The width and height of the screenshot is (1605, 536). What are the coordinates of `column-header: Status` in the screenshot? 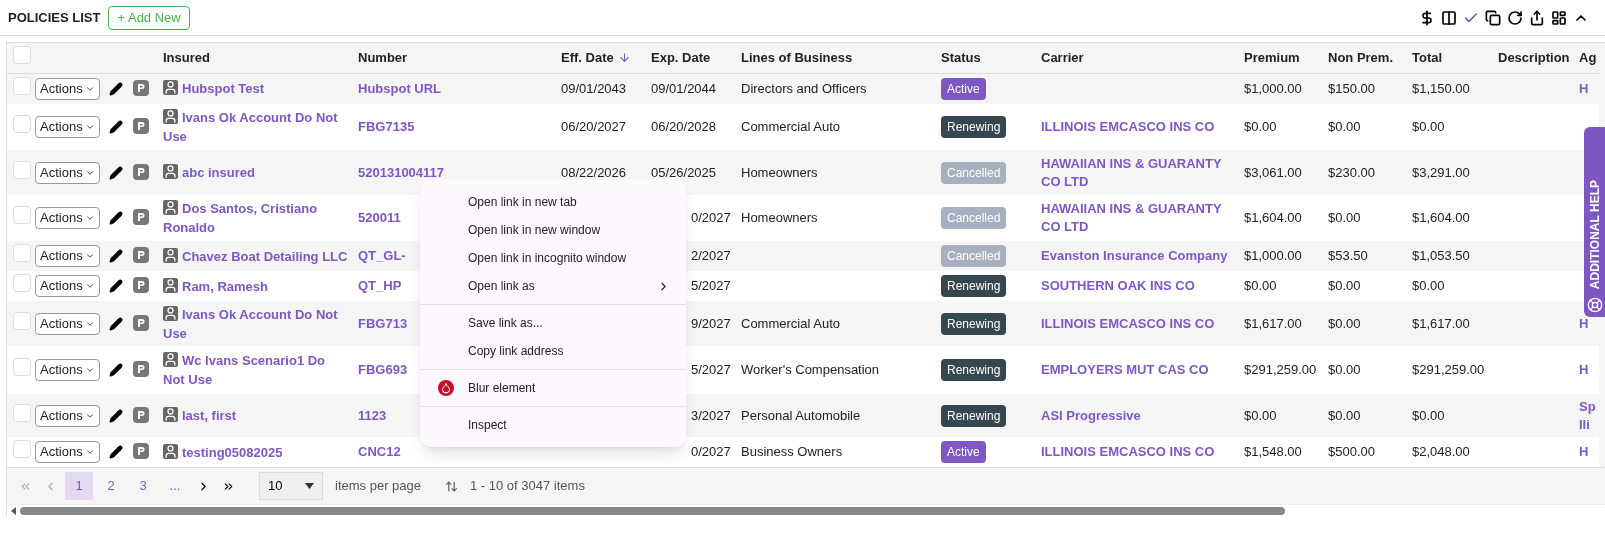 It's located at (987, 58).